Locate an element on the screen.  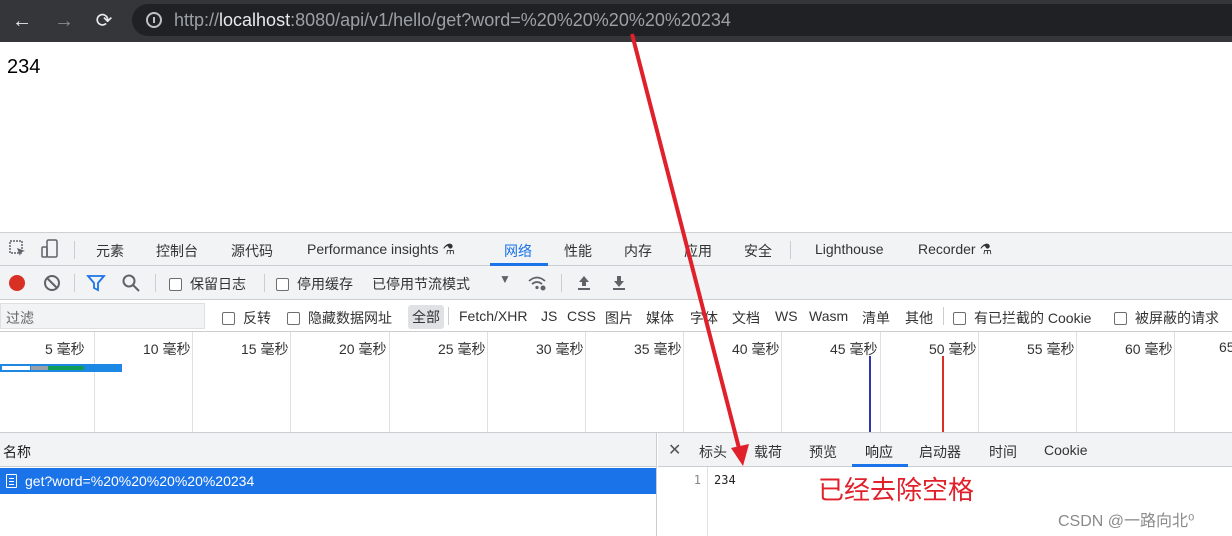
throttle-select: 已停用节流模式 is located at coordinates (421, 284).